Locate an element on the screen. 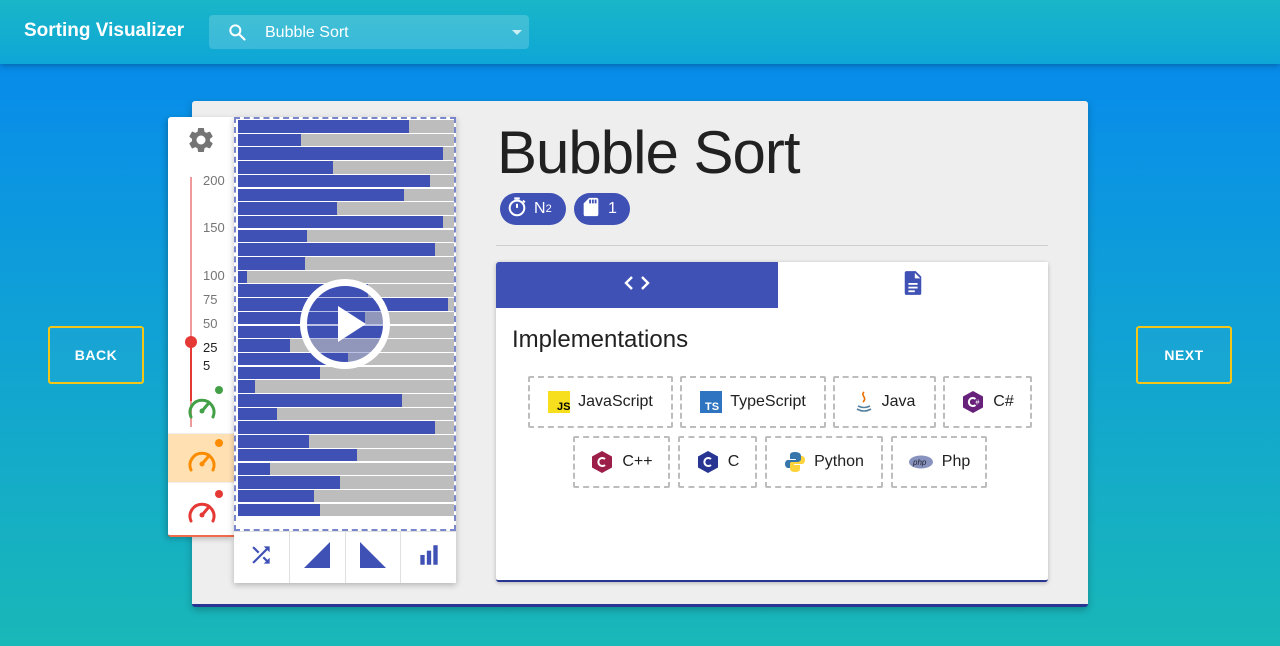  algorithm-title: Bubble Sort is located at coordinates (649, 152).